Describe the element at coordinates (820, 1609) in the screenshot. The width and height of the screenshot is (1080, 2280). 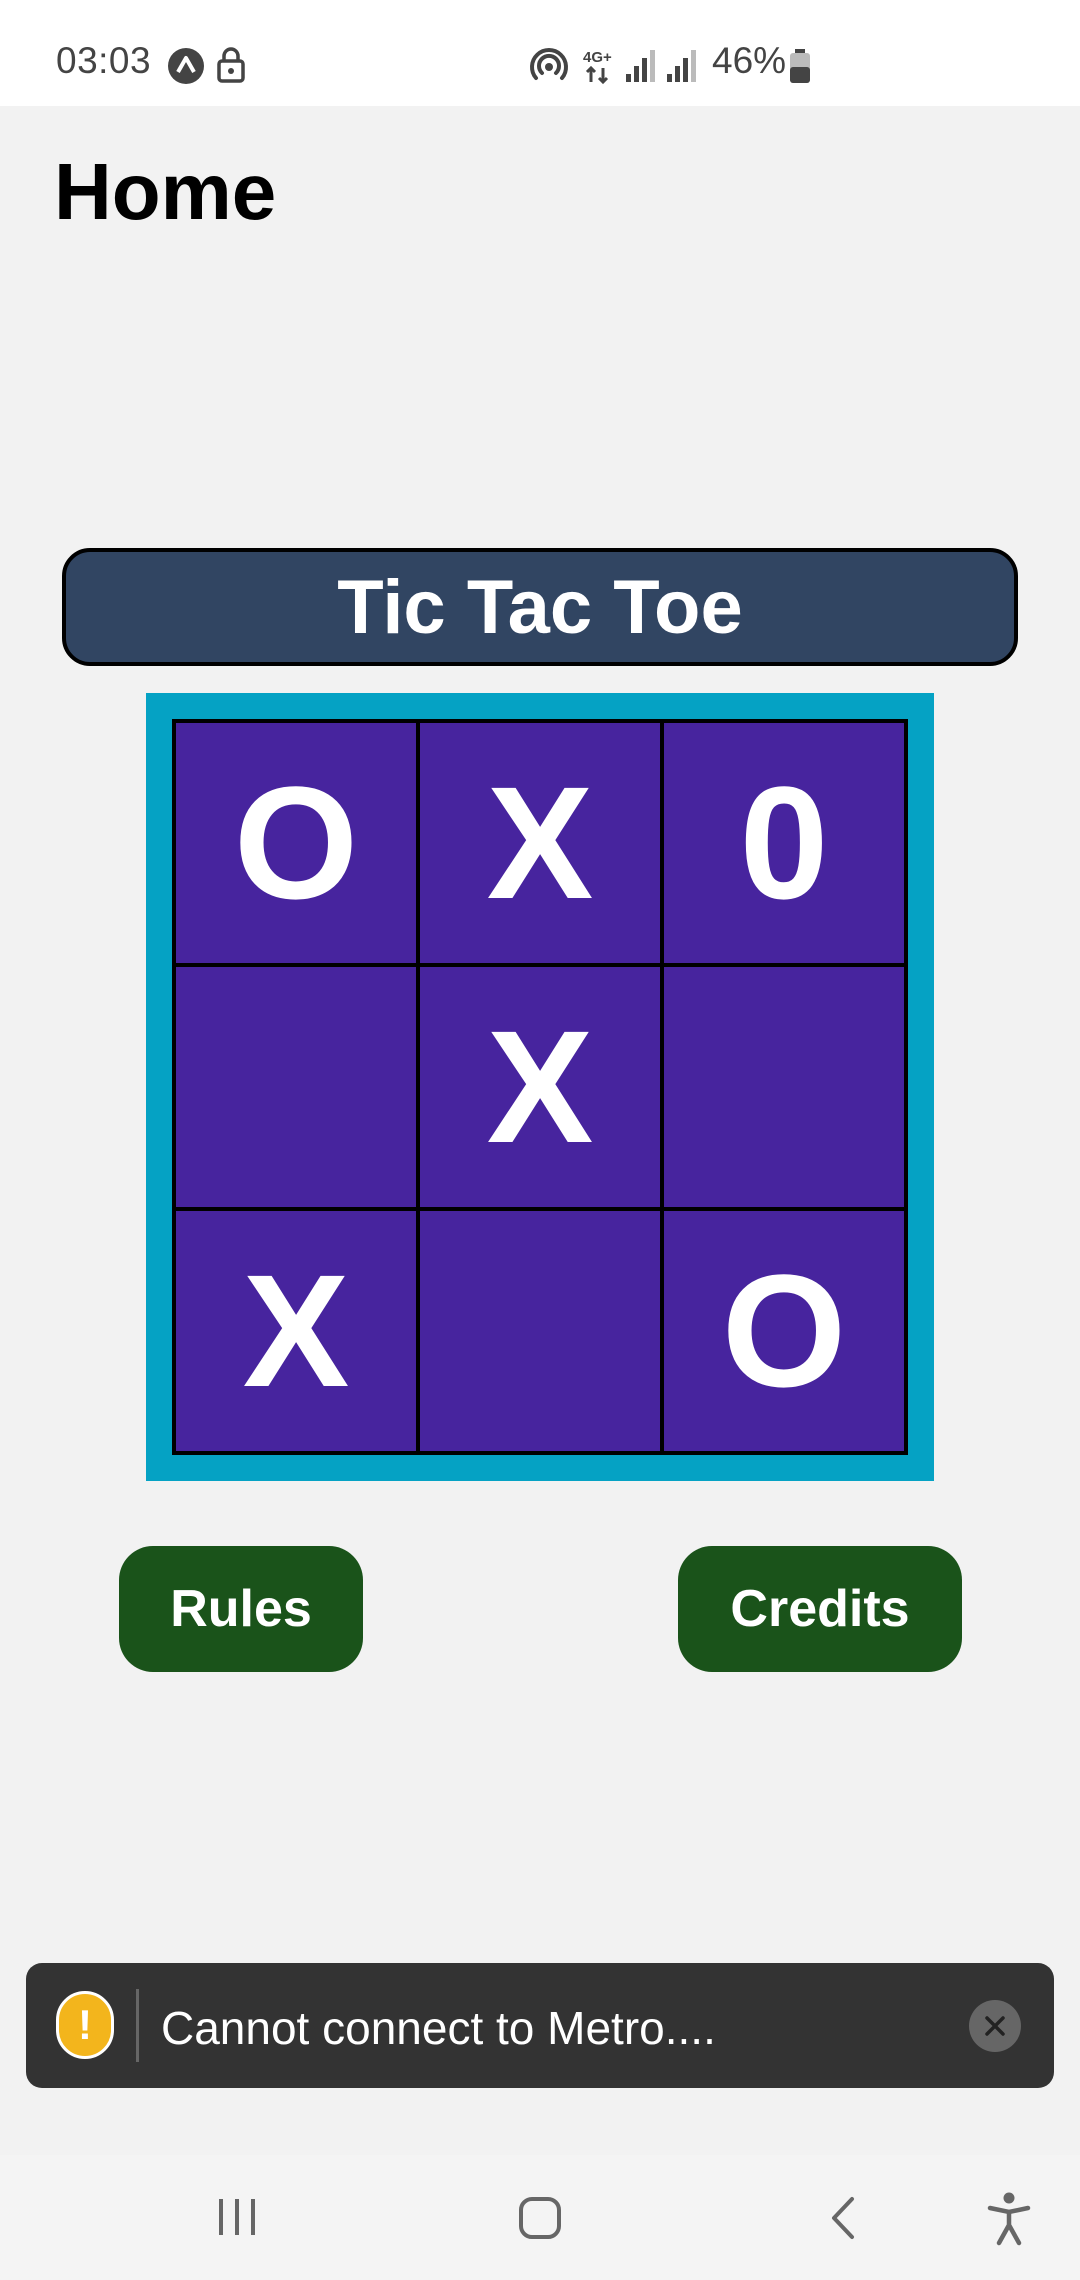
I see `credits-button: Credits` at that location.